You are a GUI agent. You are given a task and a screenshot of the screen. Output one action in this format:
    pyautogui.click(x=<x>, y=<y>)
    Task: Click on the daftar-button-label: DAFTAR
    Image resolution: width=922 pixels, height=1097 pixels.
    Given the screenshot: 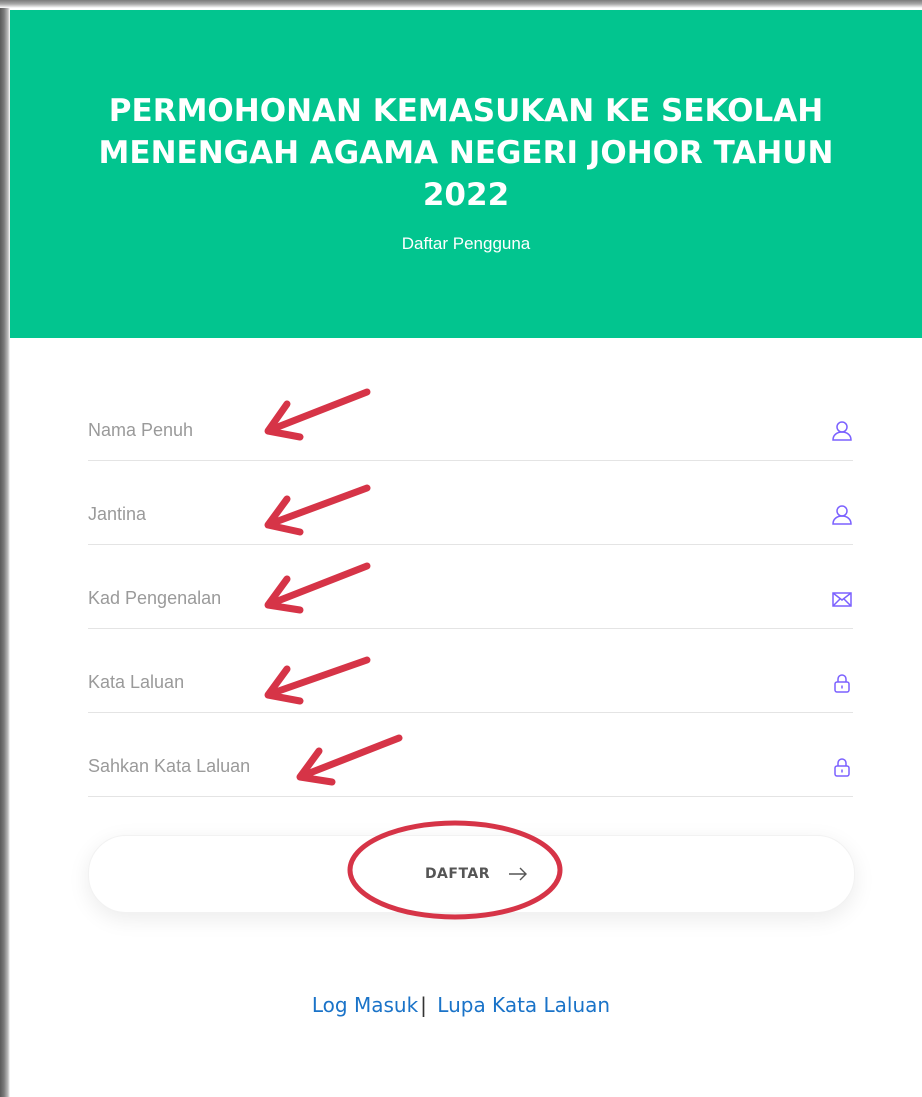 What is the action you would take?
    pyautogui.click(x=457, y=874)
    